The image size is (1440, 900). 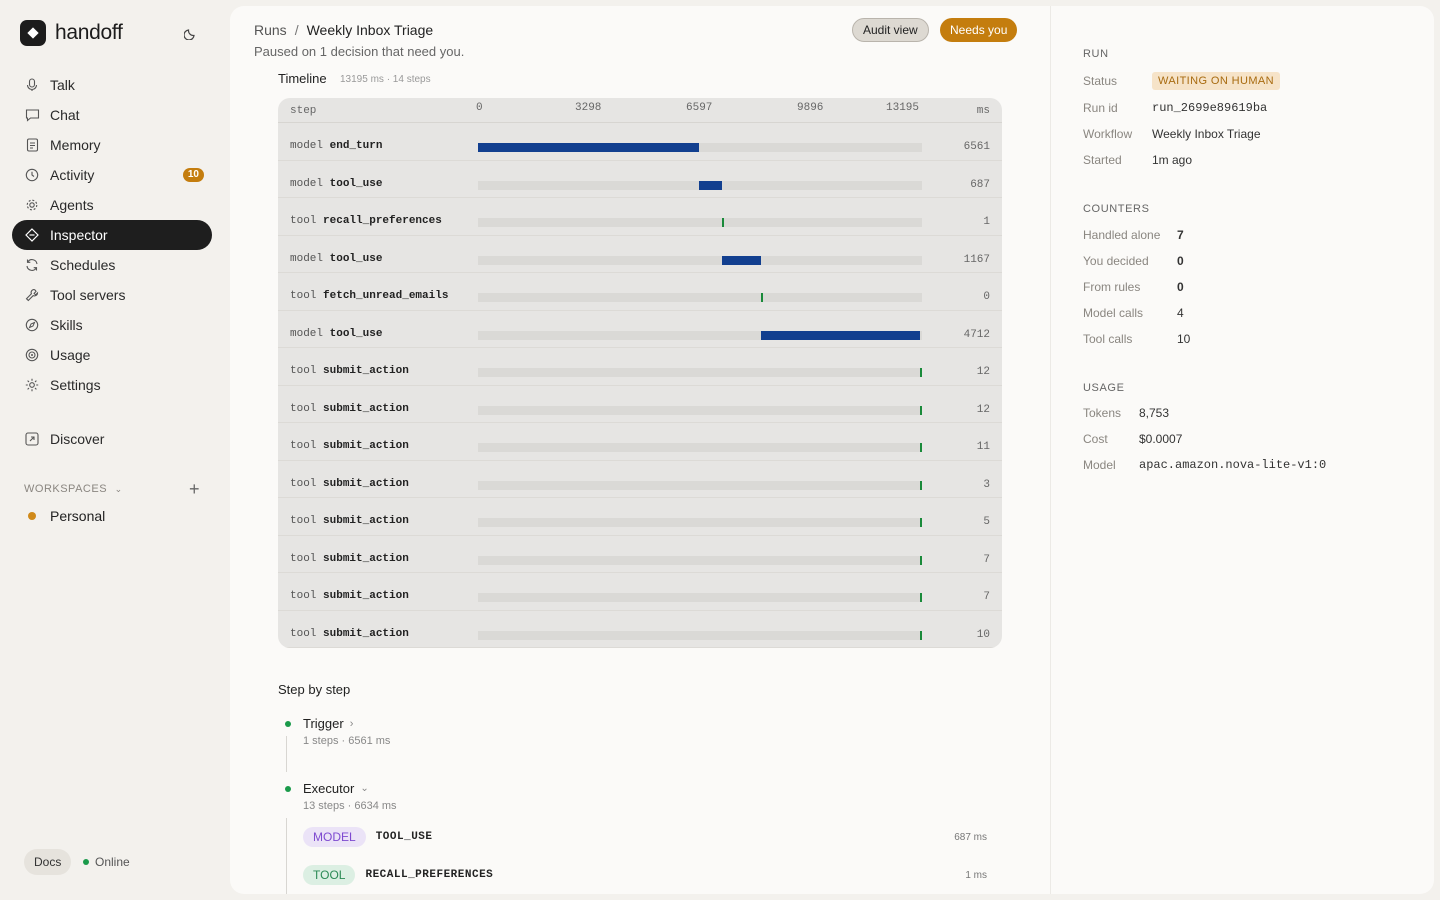 What do you see at coordinates (1137, 160) in the screenshot?
I see `run-started: Started 1m ago` at bounding box center [1137, 160].